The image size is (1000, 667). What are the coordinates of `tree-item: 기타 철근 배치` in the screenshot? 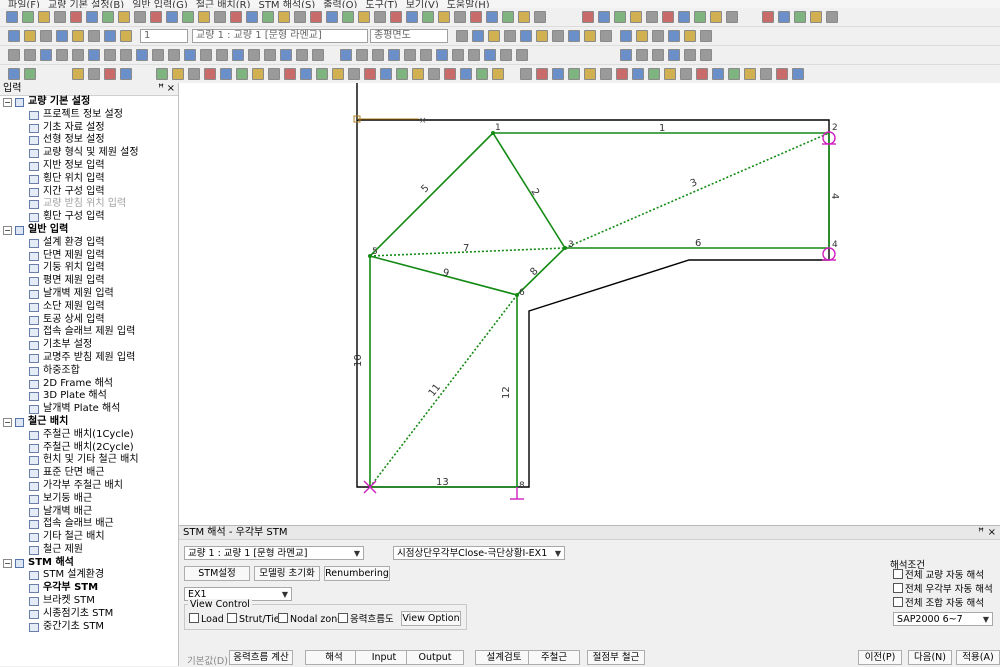 It's located at (89, 537).